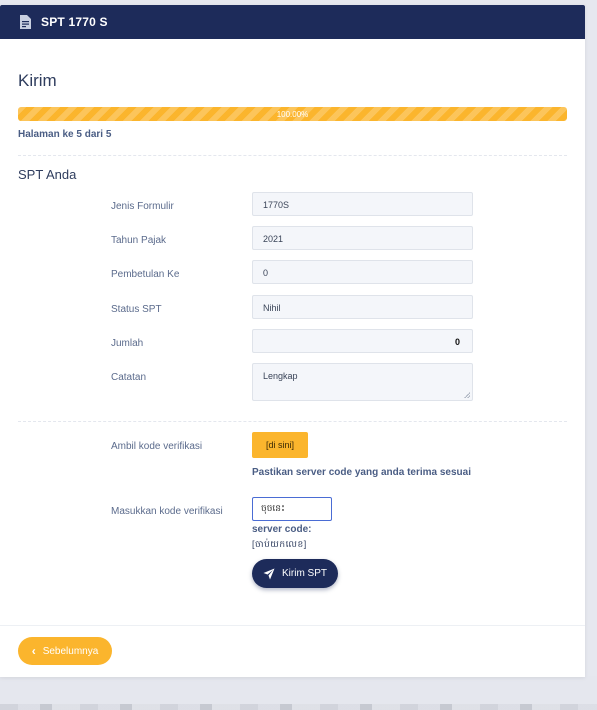 This screenshot has width=597, height=710. I want to click on catatan-value: Lengkap, so click(280, 376).